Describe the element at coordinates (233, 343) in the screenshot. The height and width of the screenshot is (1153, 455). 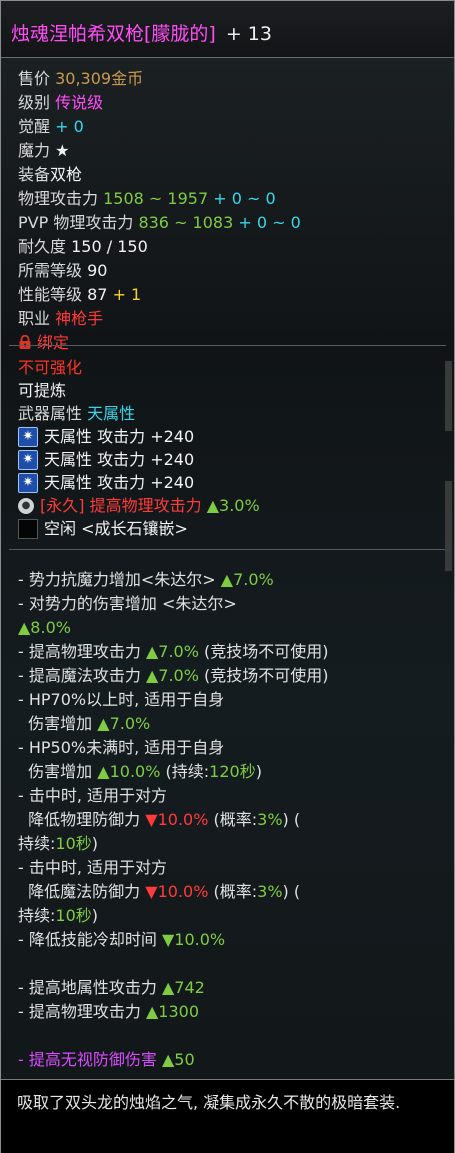
I see `bind-row: 绑定` at that location.